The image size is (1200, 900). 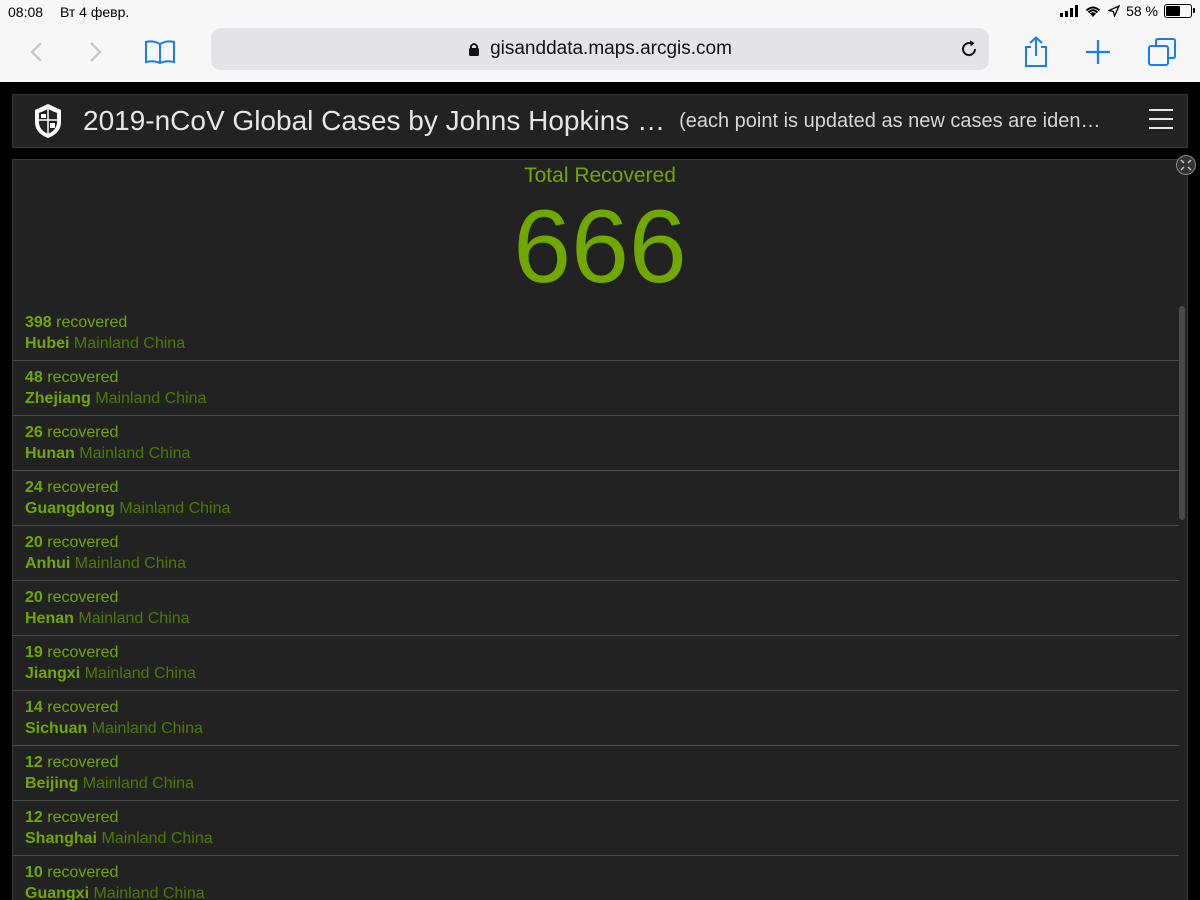 I want to click on total-recovered-count: 666, so click(x=600, y=247).